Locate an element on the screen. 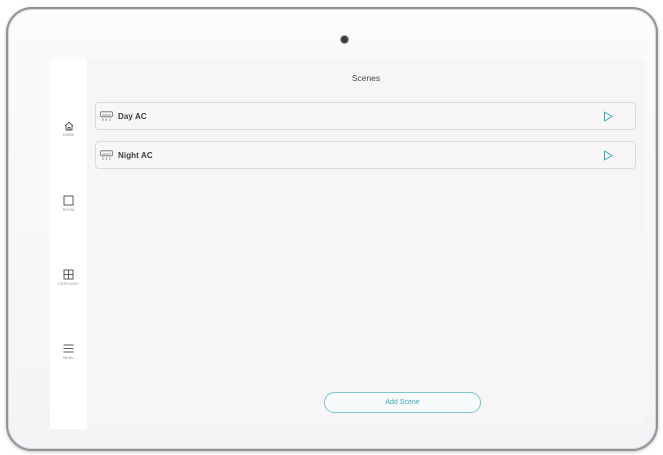 Image resolution: width=663 pixels, height=455 pixels. page-title: Scenes is located at coordinates (366, 77).